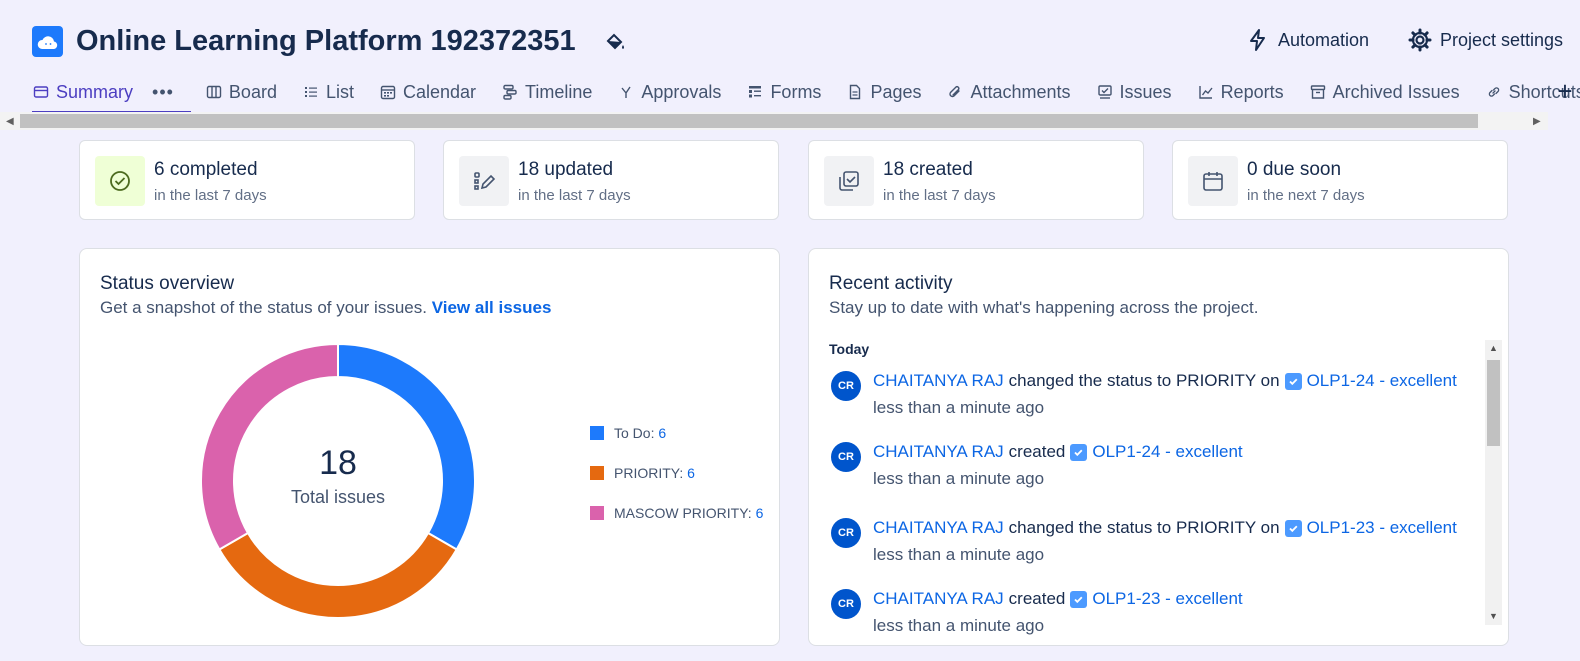 The height and width of the screenshot is (661, 1580). What do you see at coordinates (95, 91) in the screenshot?
I see `tab-label: Summary` at bounding box center [95, 91].